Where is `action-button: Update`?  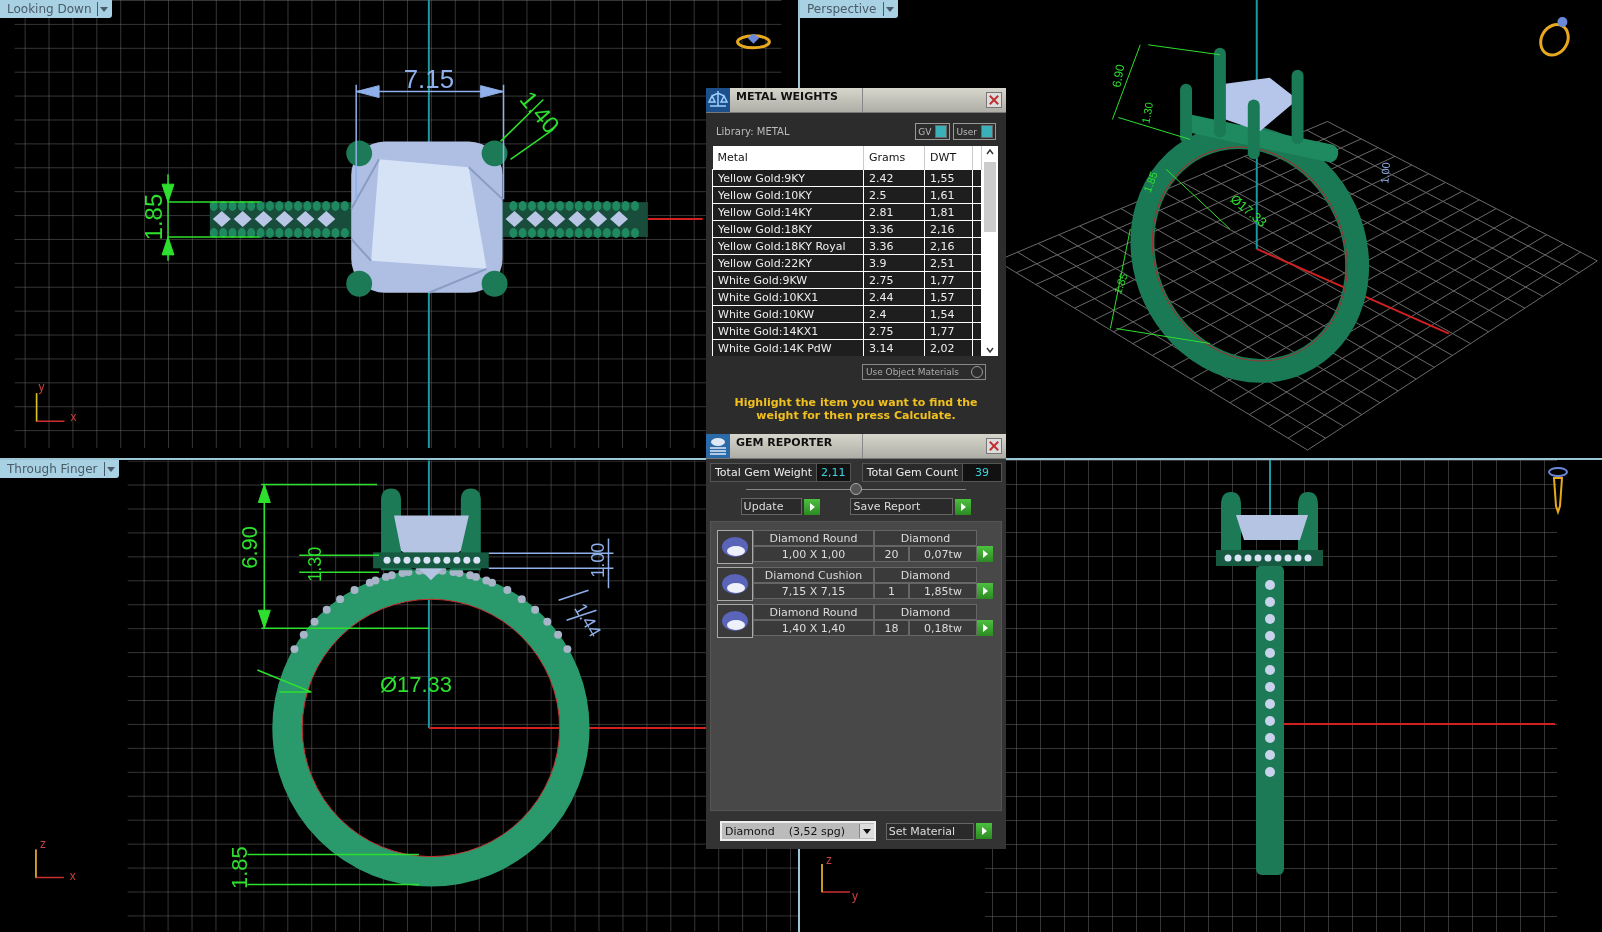 action-button: Update is located at coordinates (771, 506).